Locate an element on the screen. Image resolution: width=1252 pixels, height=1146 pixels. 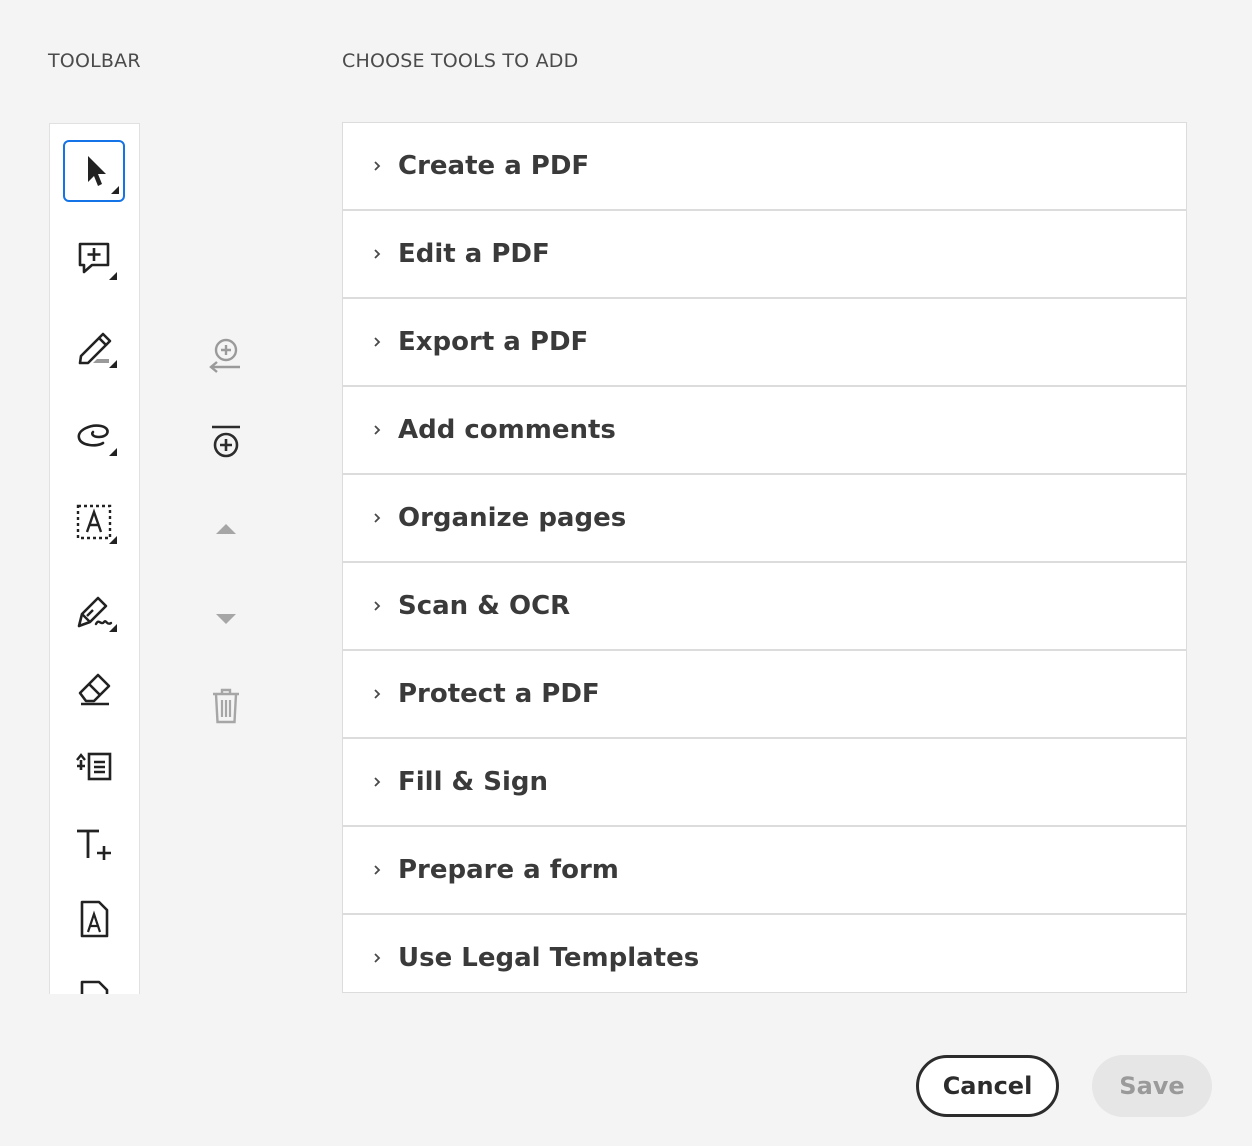
save-button: Save is located at coordinates (1152, 1086).